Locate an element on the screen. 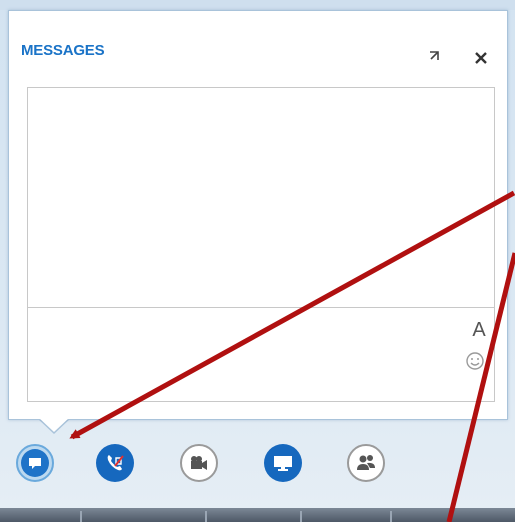  phone-muted-icon is located at coordinates (115, 463).